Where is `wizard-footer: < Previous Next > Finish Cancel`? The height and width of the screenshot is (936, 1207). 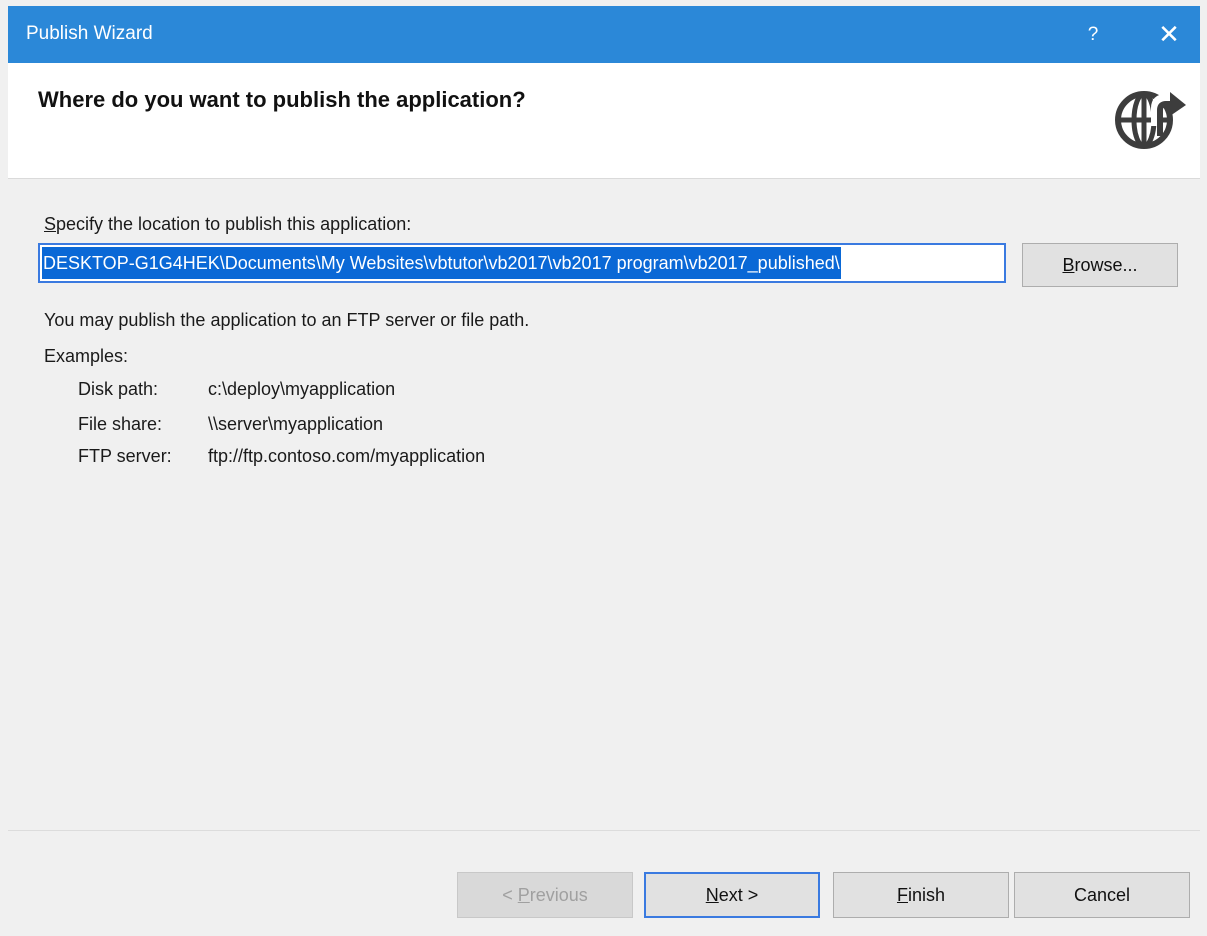
wizard-footer: < Previous Next > Finish Cancel is located at coordinates (604, 880).